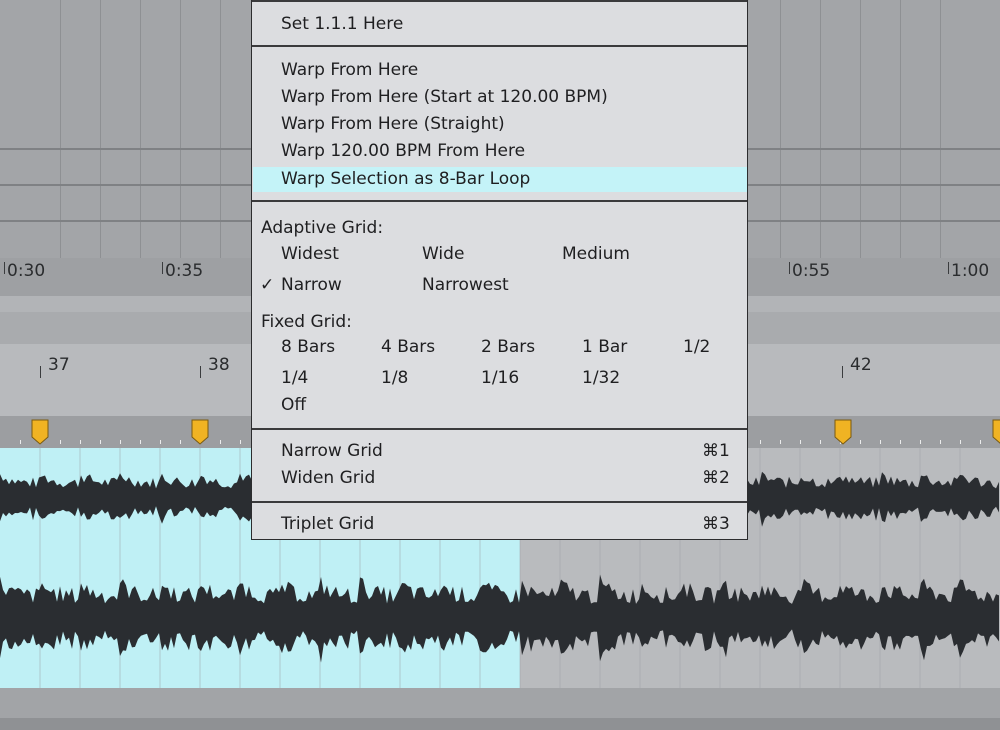 Image resolution: width=1000 pixels, height=730 pixels. Describe the element at coordinates (508, 347) in the screenshot. I see `fixed-grid-2-bars: 2 Bars` at that location.